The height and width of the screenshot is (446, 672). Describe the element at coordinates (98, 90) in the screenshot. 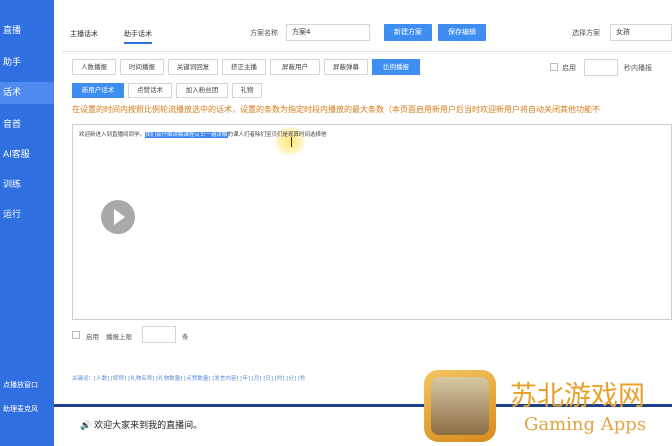

I see `tab-new-user-script: 新用户话术` at that location.